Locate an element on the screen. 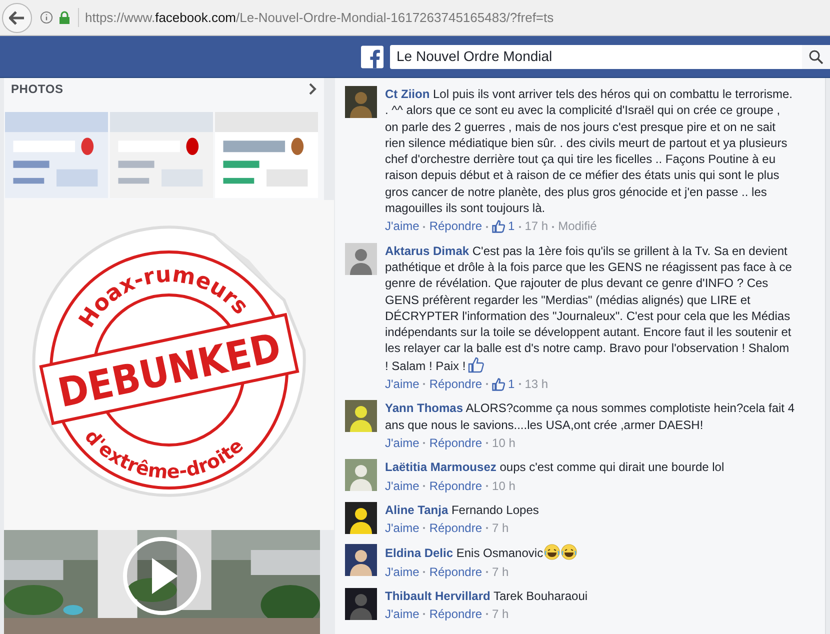 The image size is (830, 634). back-arrow-icon is located at coordinates (17, 17).